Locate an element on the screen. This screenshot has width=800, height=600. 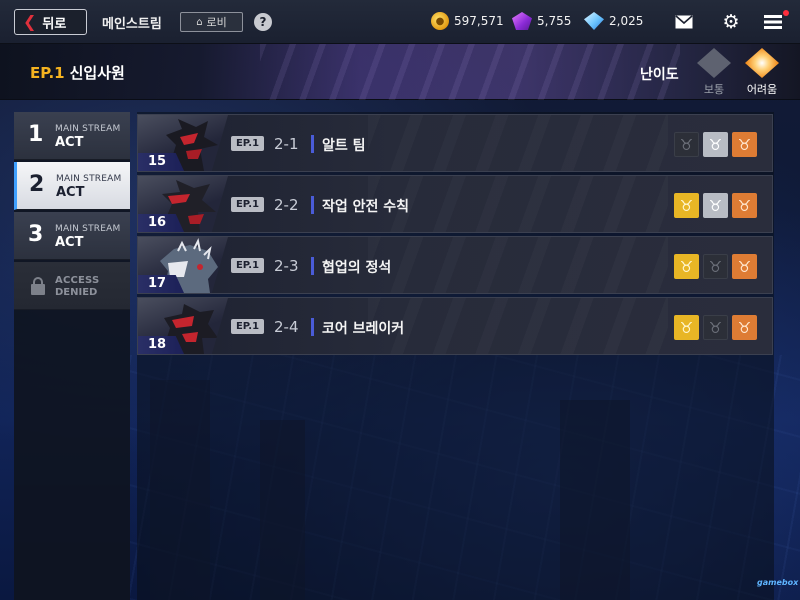
gear-icon: ⚙ is located at coordinates (731, 22).